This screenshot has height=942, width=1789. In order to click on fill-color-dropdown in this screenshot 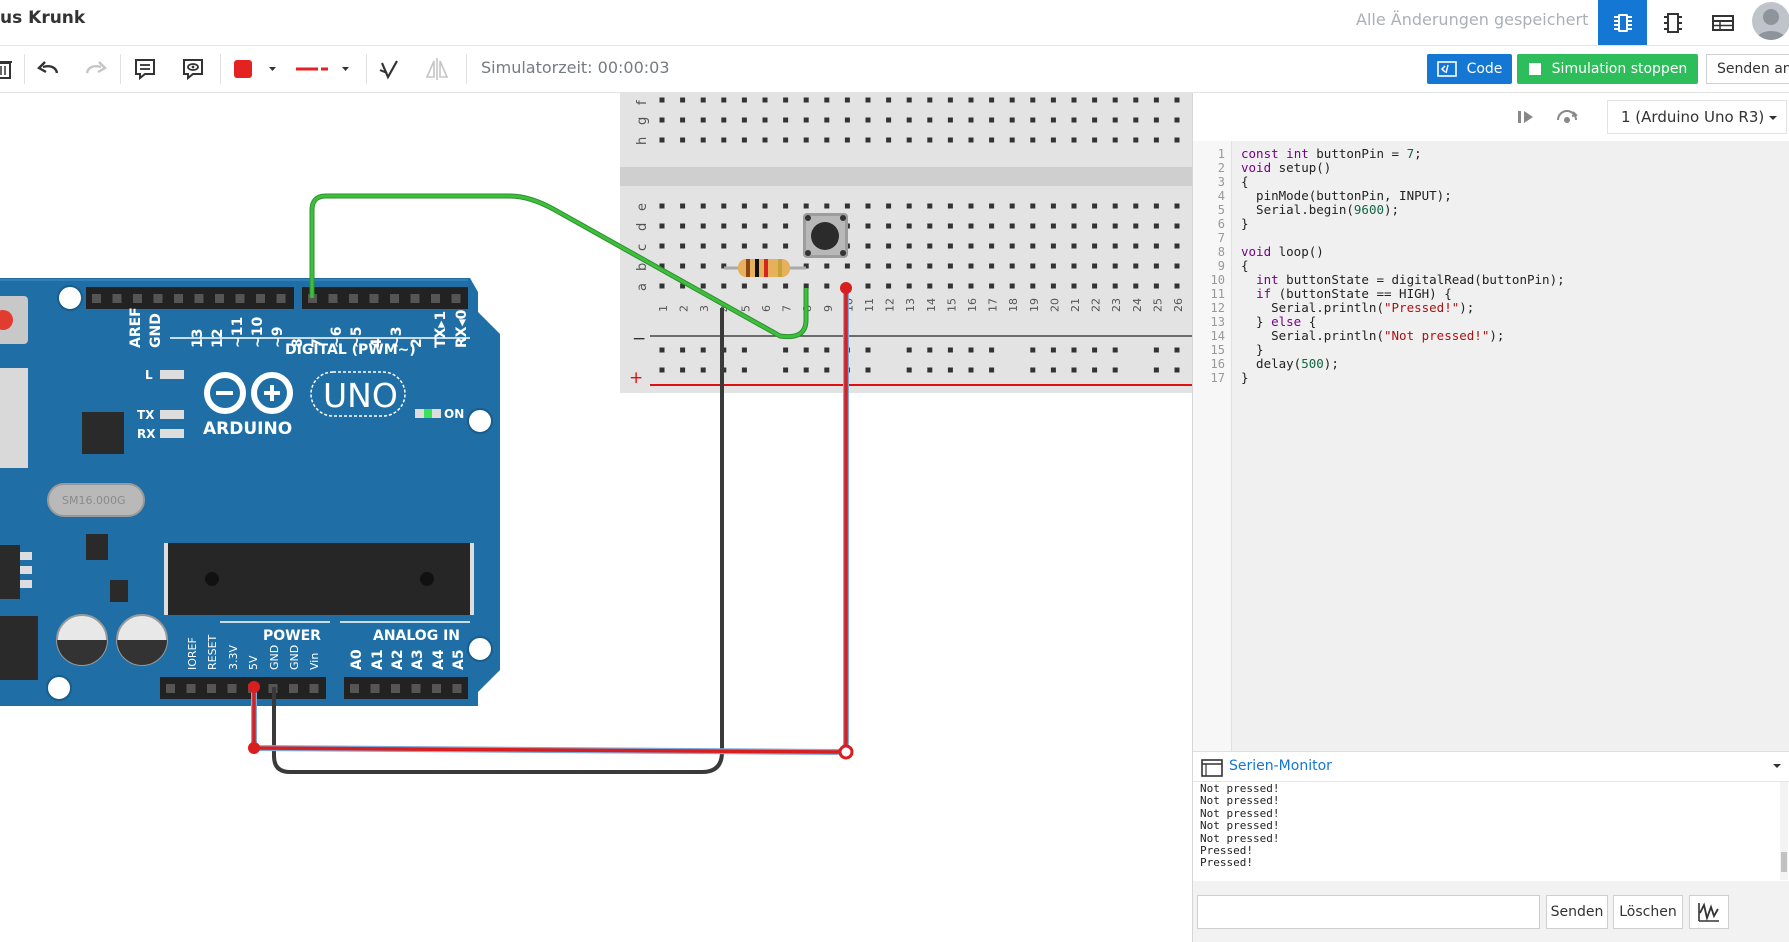, I will do `click(255, 69)`.